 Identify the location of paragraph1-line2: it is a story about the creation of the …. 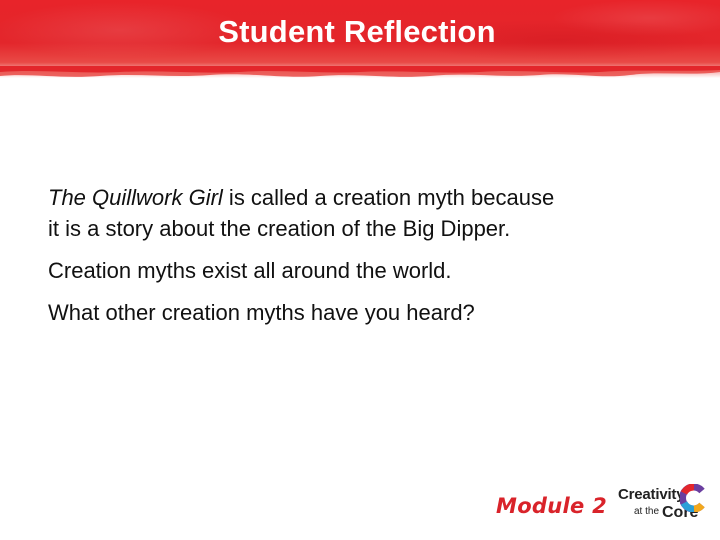
(279, 228).